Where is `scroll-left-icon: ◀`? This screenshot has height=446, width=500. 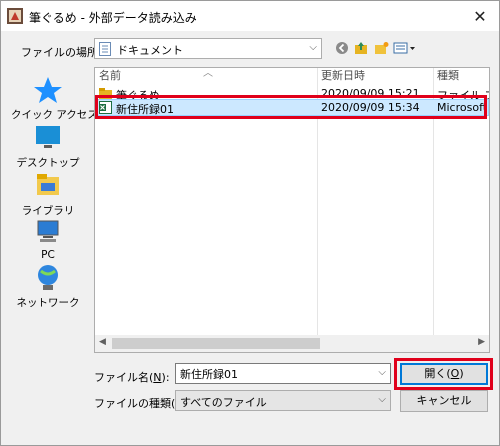 scroll-left-icon: ◀ is located at coordinates (102, 342).